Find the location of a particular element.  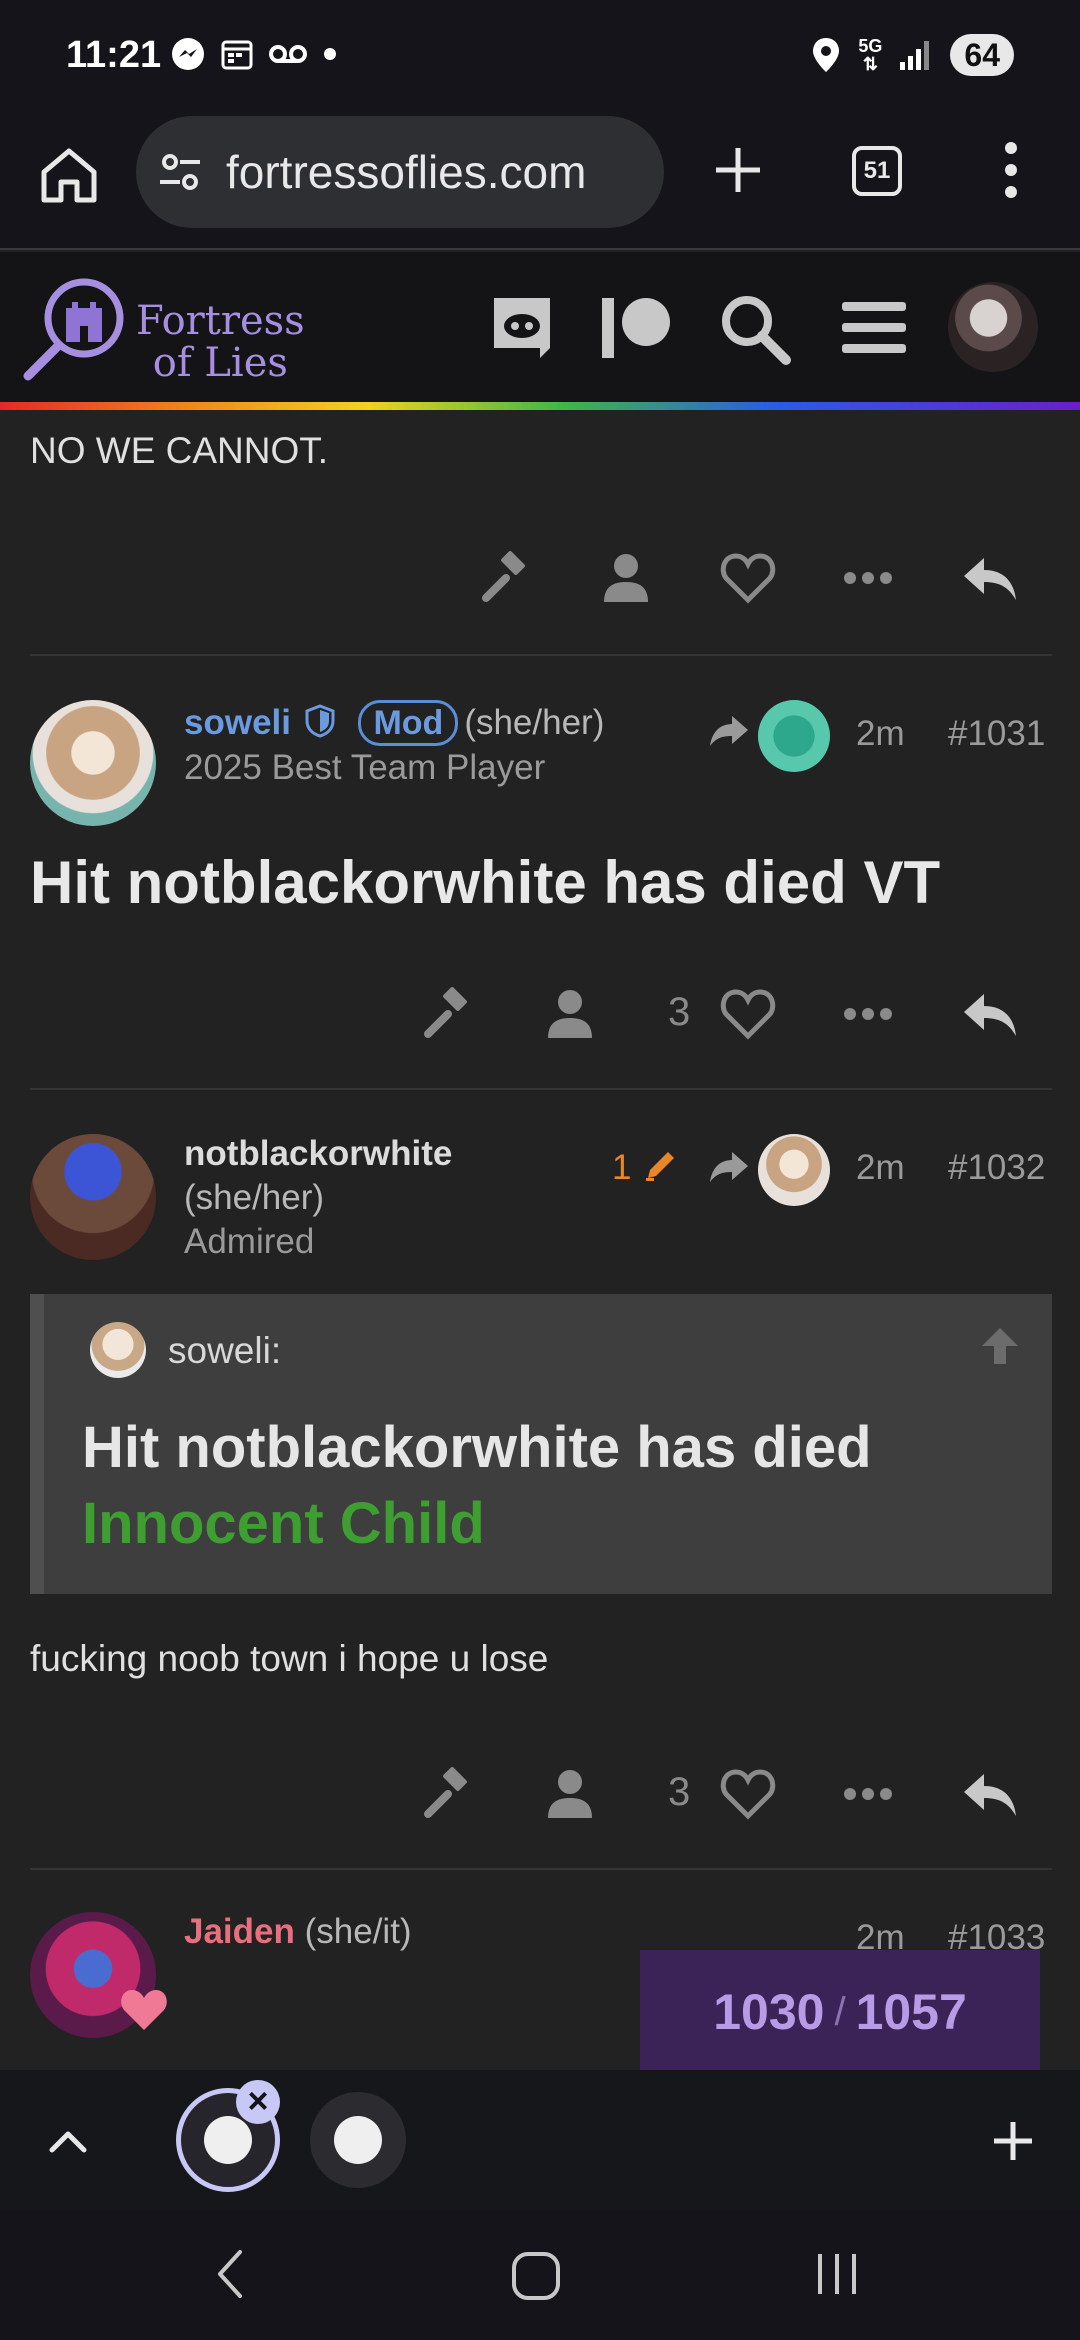

site-logo: Fortress of Lies is located at coordinates (172, 328).